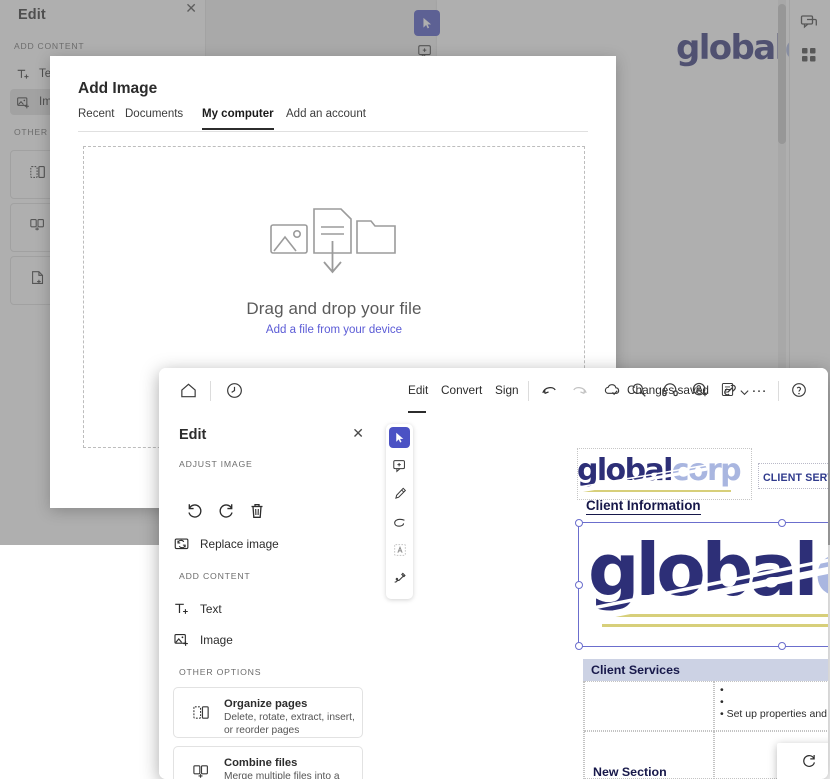 The height and width of the screenshot is (779, 830). Describe the element at coordinates (154, 118) in the screenshot. I see `tab-documents: Documents` at that location.